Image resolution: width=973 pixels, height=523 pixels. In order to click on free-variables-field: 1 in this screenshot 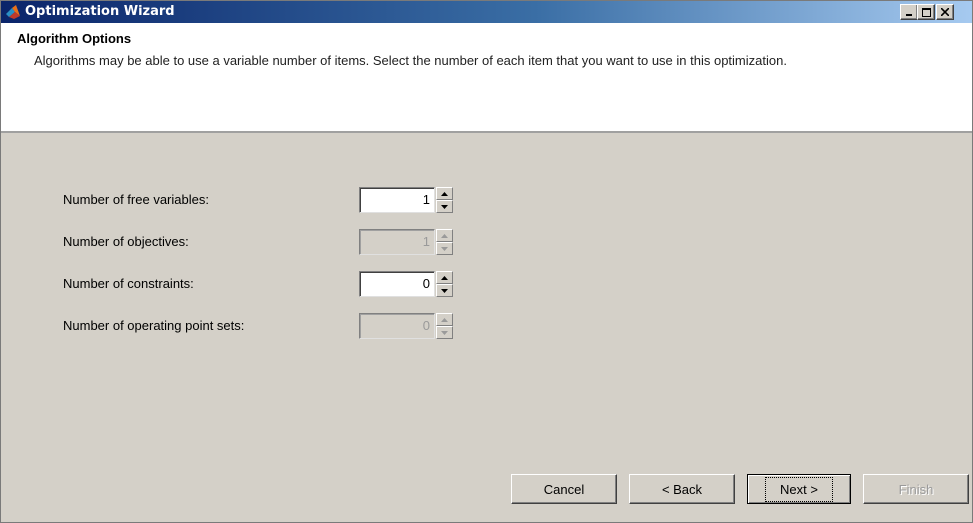, I will do `click(397, 200)`.